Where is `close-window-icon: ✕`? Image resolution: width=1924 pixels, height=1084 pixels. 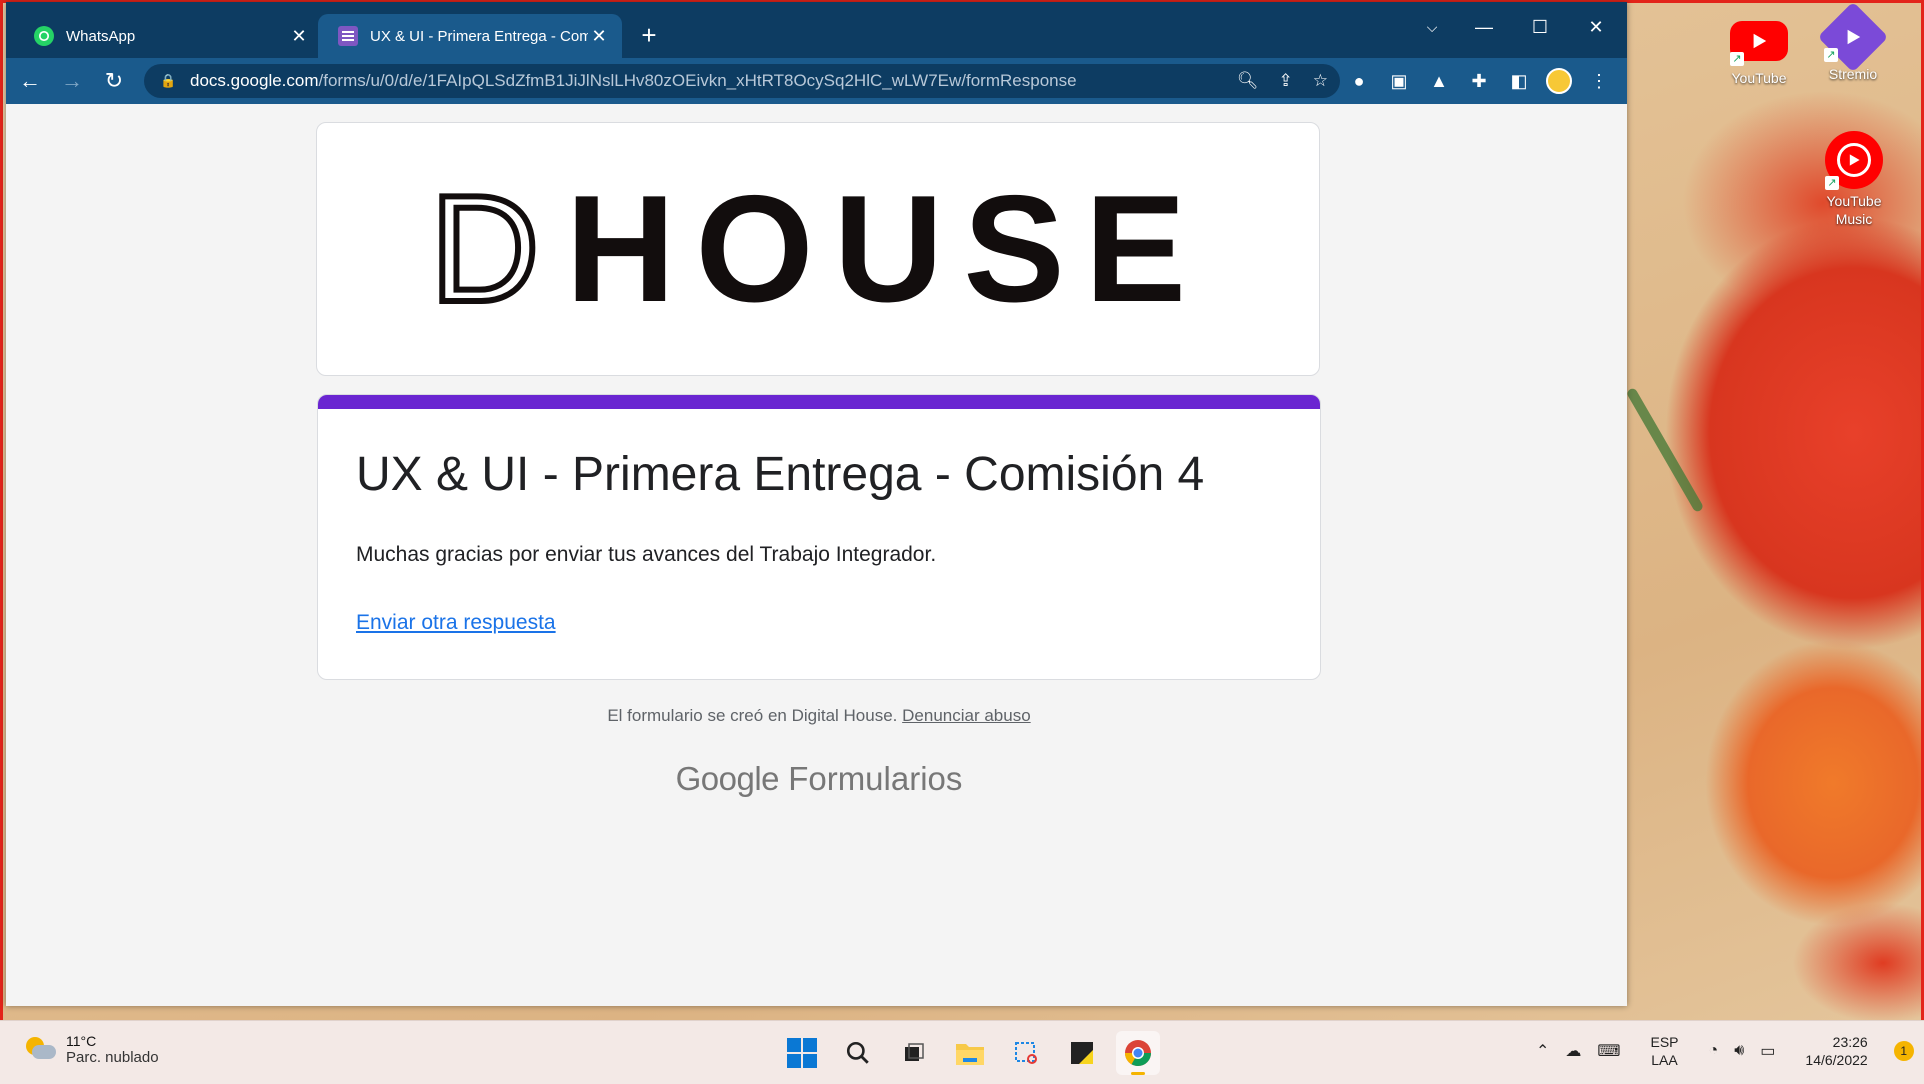
close-window-icon: ✕ is located at coordinates (1596, 27).